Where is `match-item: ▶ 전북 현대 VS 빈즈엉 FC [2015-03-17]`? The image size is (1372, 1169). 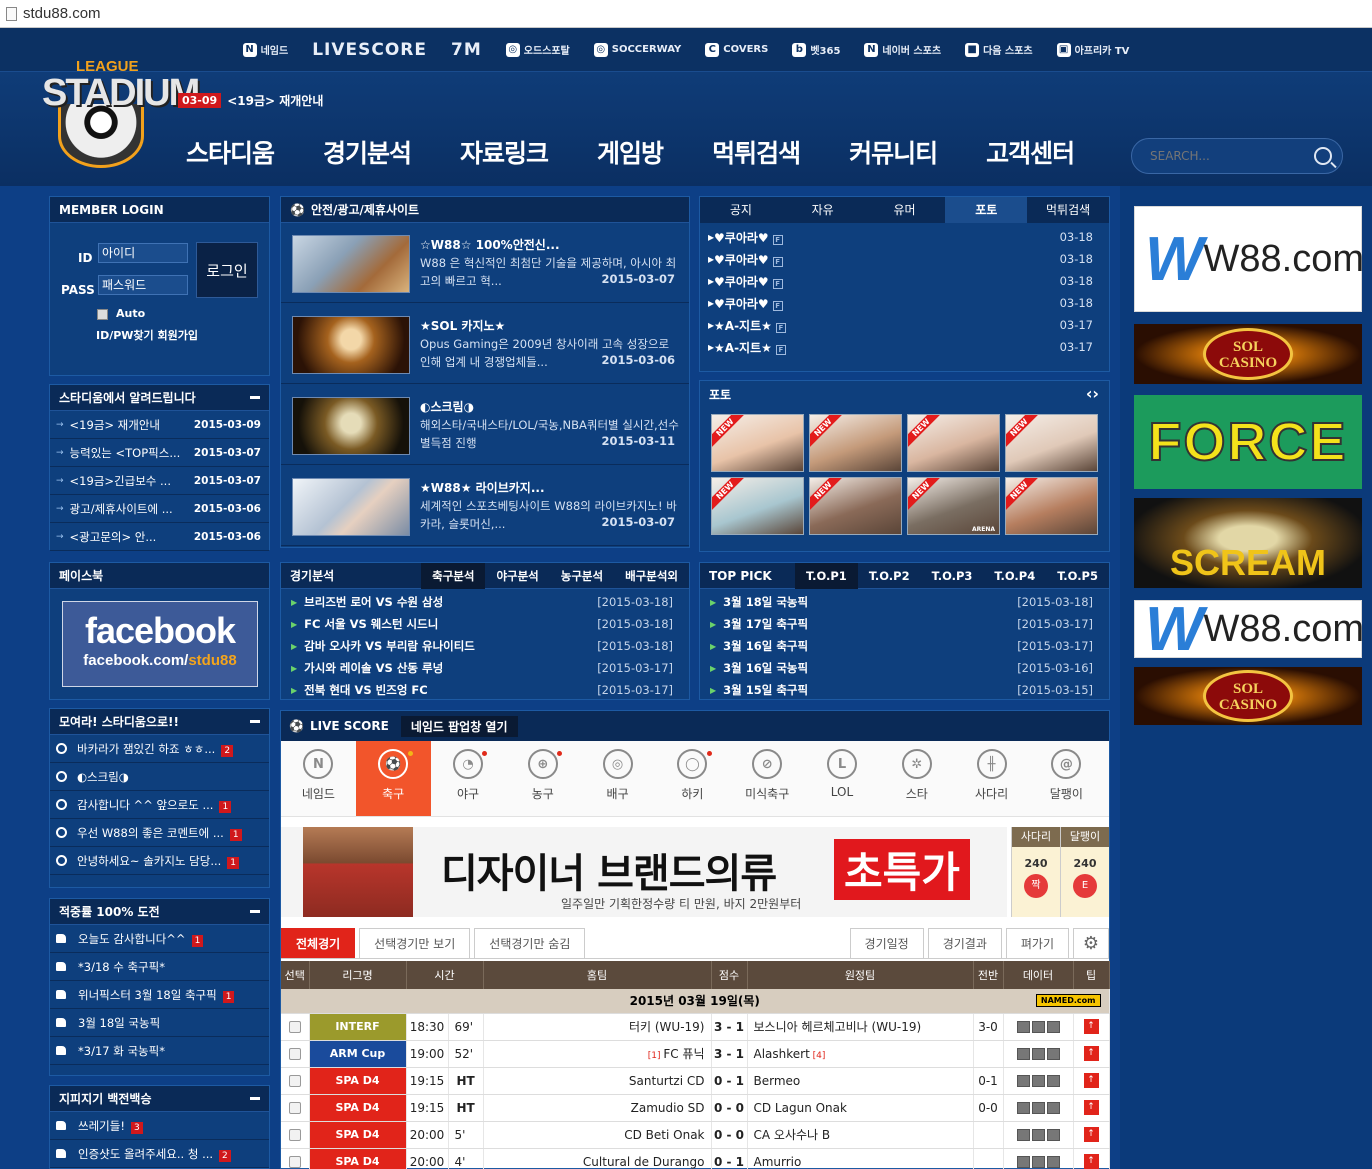 match-item: ▶ 전북 현대 VS 빈즈엉 FC [2015-03-17] is located at coordinates (485, 690).